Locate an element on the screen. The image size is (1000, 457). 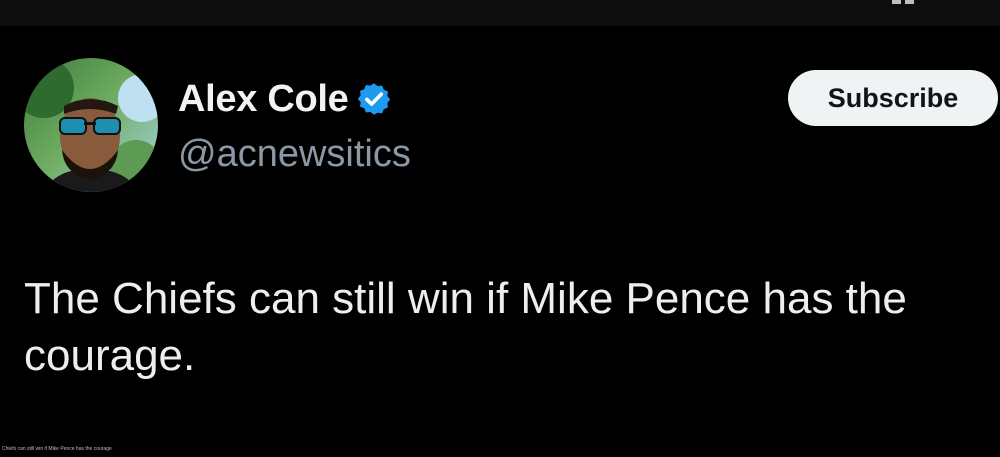
profile-photo-icon is located at coordinates (91, 125).